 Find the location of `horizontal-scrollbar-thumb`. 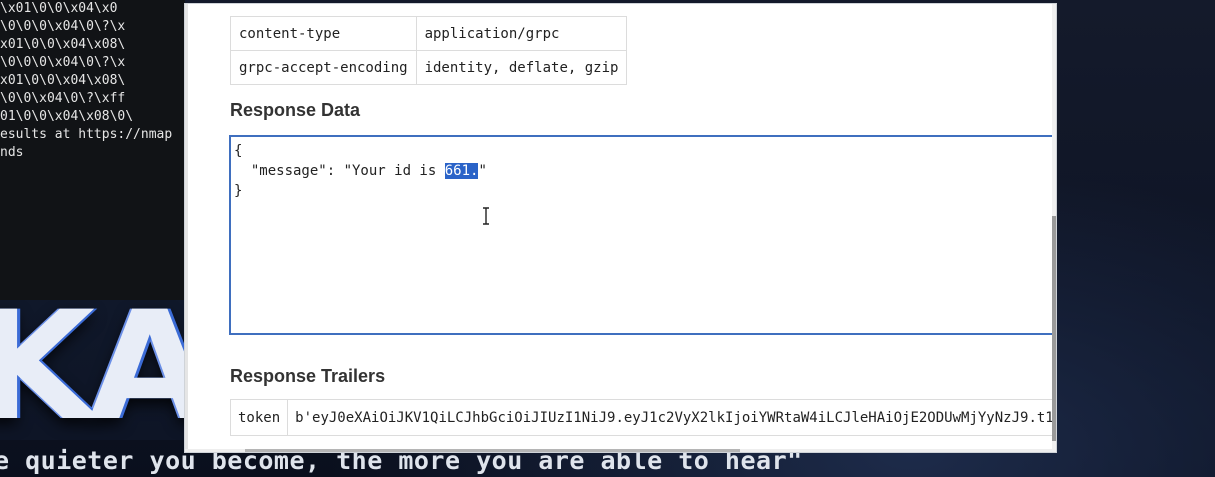

horizontal-scrollbar-thumb is located at coordinates (492, 450).